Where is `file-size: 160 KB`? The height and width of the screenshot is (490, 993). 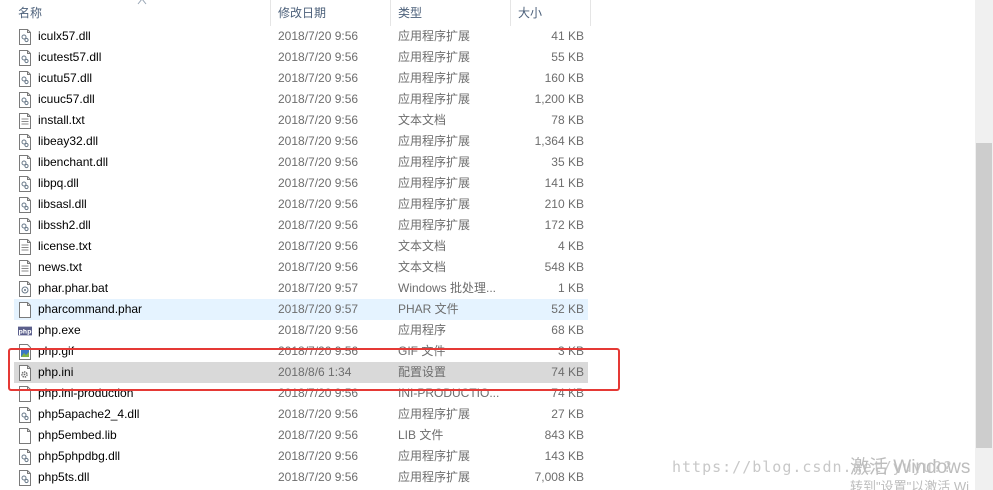 file-size: 160 KB is located at coordinates (564, 78).